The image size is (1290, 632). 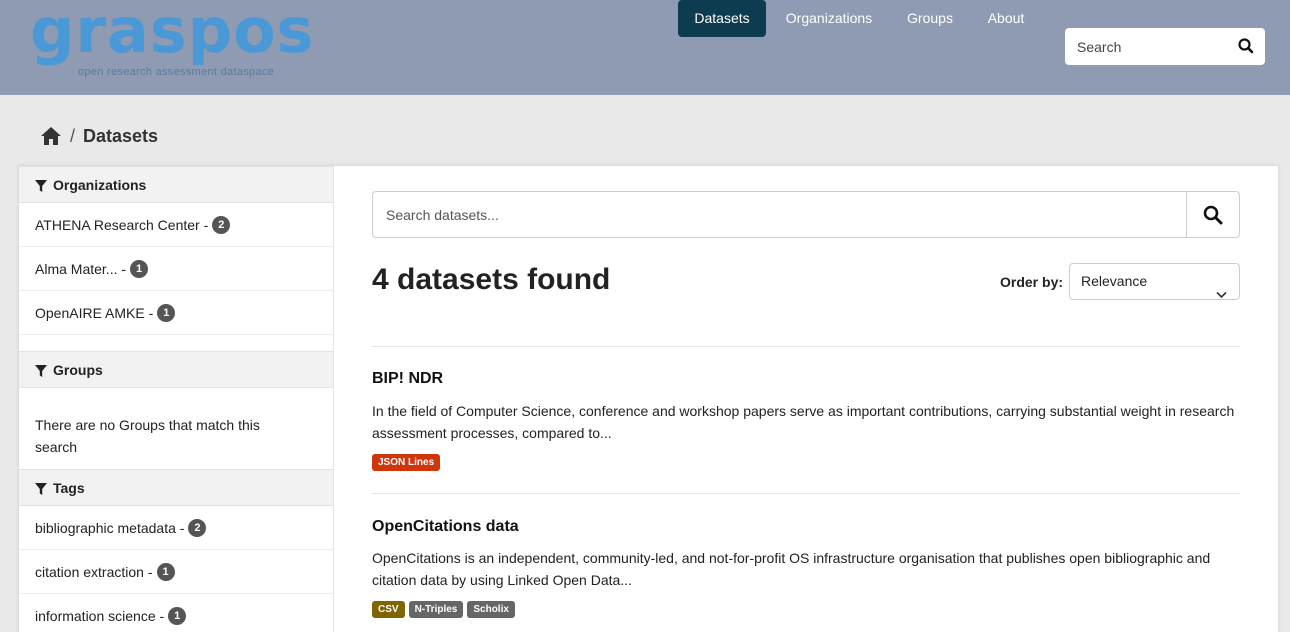 What do you see at coordinates (69, 487) in the screenshot?
I see `facet-title: Tags` at bounding box center [69, 487].